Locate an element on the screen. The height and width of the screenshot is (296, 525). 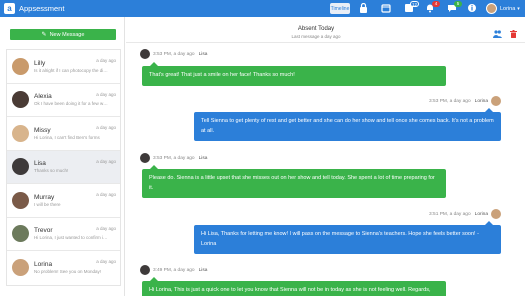
contact-item-lisa: Lisa Thanks so much! a day ago is located at coordinates (63, 167).